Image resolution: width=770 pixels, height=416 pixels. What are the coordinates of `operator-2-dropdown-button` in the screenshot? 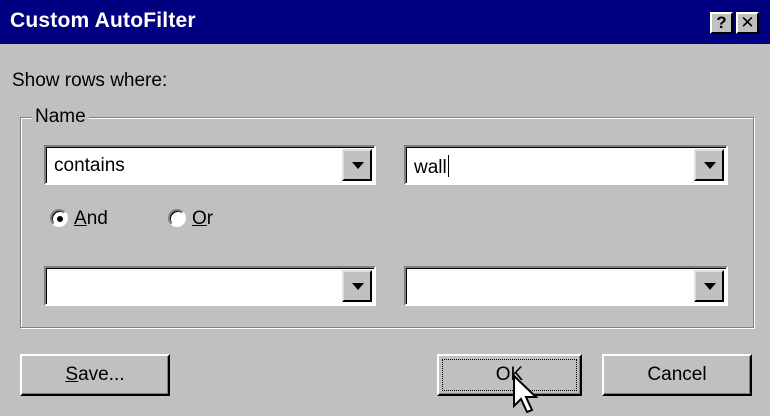 It's located at (357, 286).